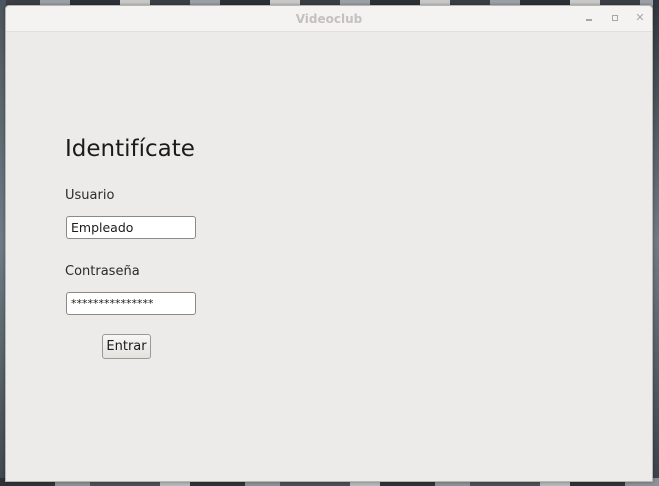 This screenshot has height=486, width=659. I want to click on username-label: Usuario, so click(90, 195).